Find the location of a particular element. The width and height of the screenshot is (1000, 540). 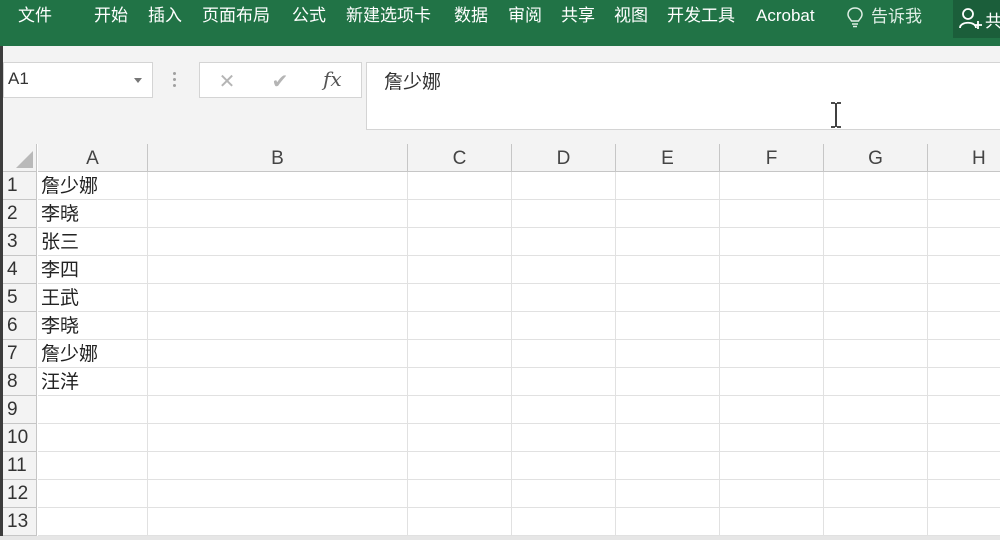

tab-page-layout: 页面布局 is located at coordinates (236, 17).